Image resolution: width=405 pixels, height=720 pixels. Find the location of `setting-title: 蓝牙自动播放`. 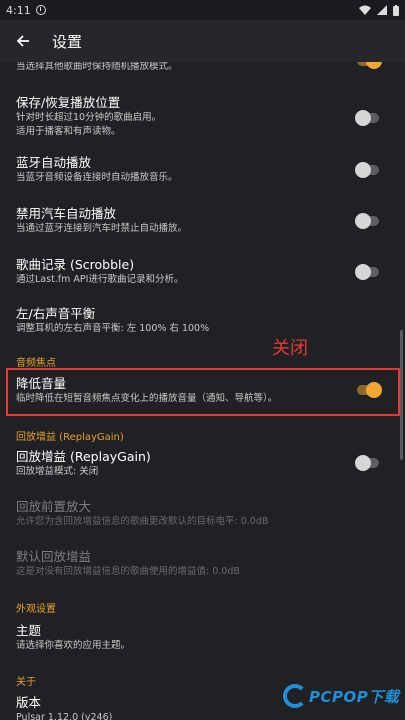

setting-title: 蓝牙自动播放 is located at coordinates (54, 162).